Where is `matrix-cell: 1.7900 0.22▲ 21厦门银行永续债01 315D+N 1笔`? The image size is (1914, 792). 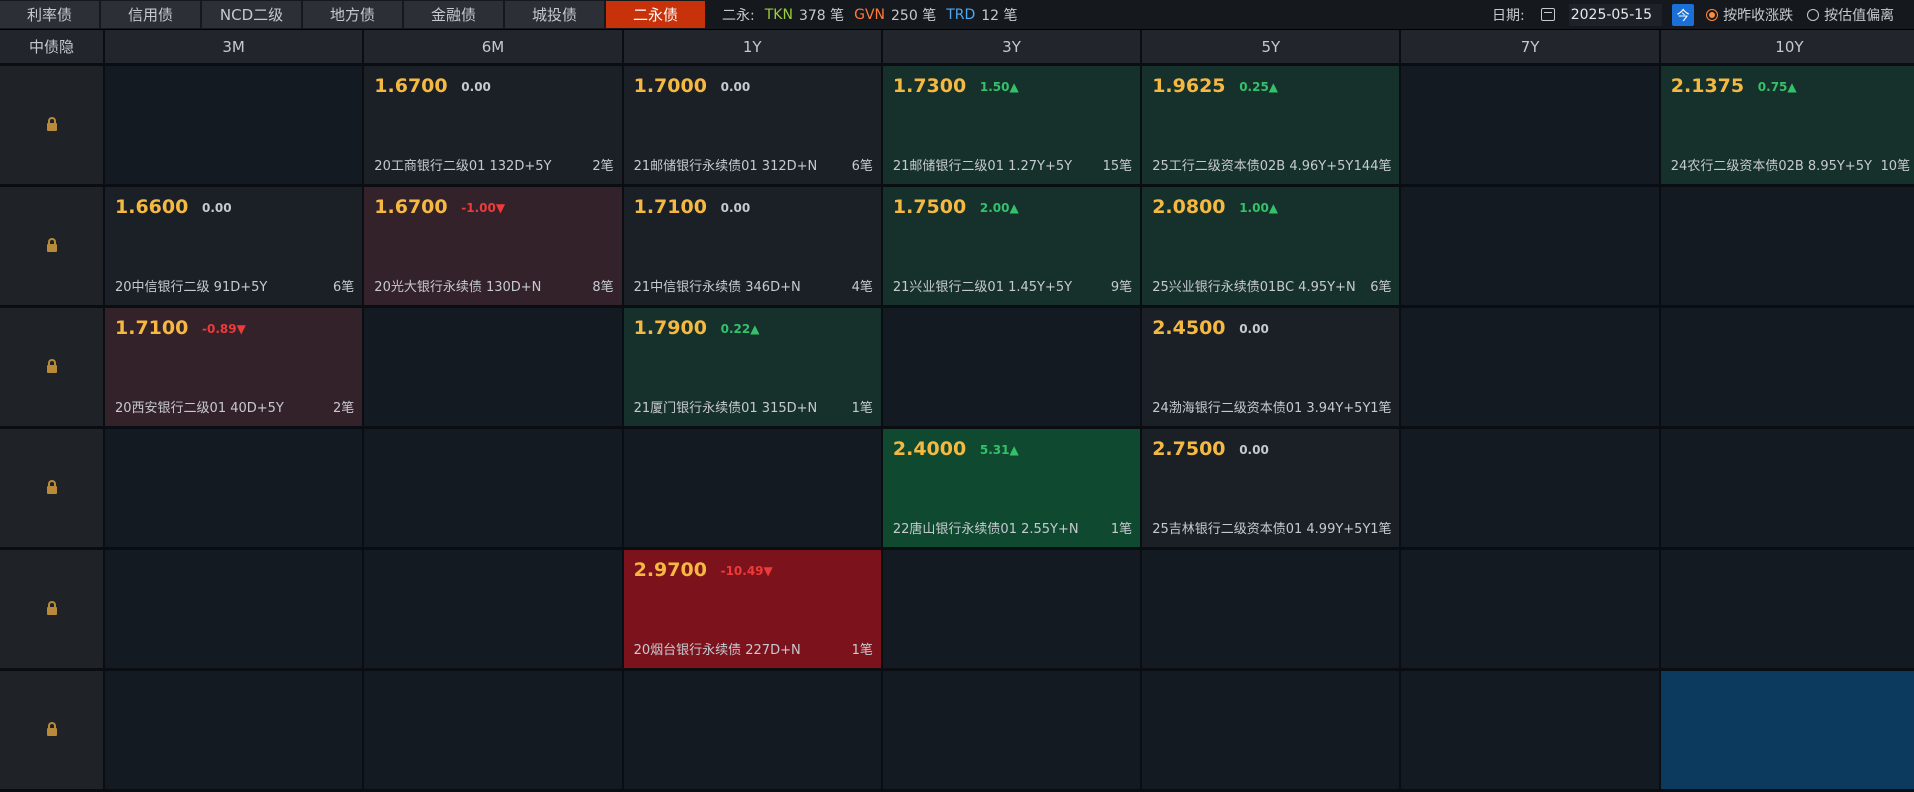
matrix-cell: 1.7900 0.22▲ 21厦门银行永续债01 315D+N 1笔 is located at coordinates (752, 367).